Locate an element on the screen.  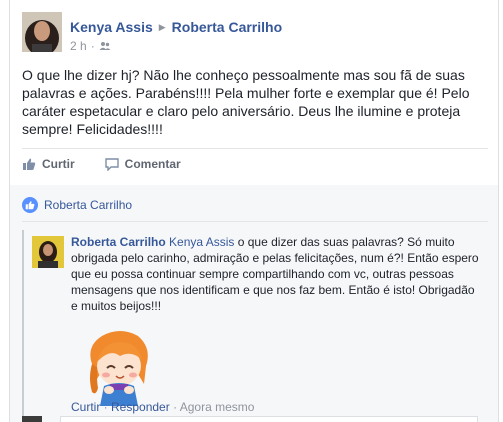
triangle-right-icon: ▶ is located at coordinates (162, 27).